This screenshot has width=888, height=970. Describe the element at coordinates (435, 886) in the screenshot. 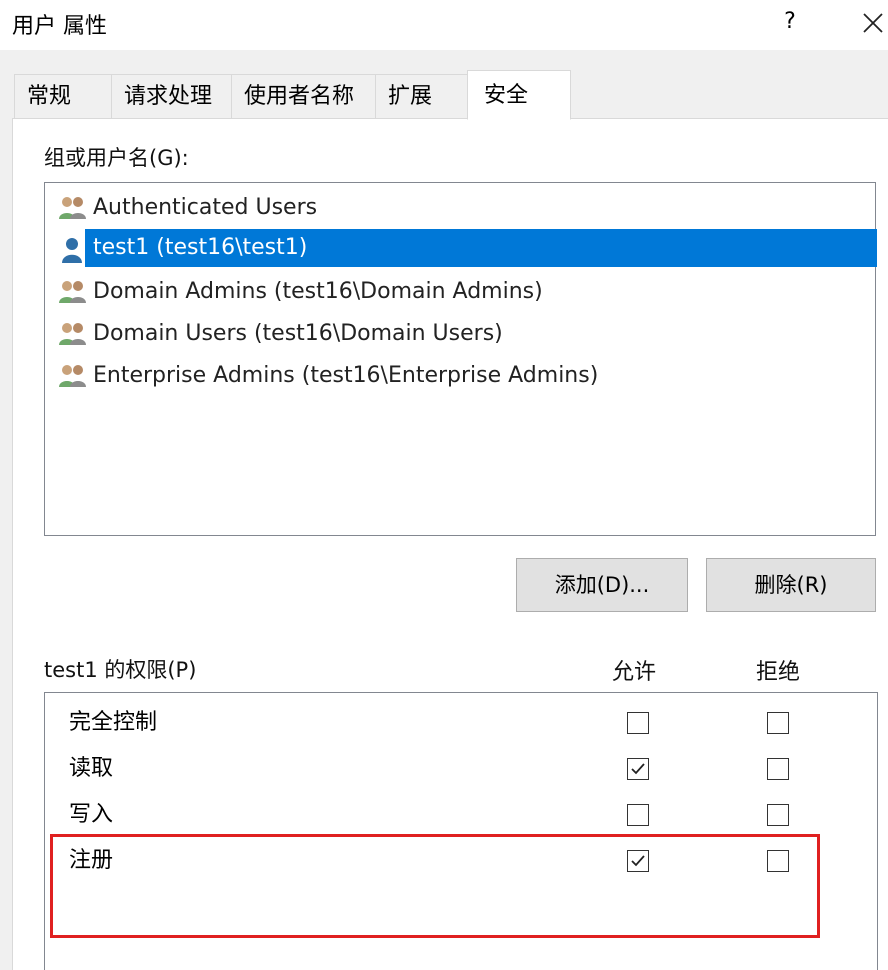

I see `highlight-box` at that location.